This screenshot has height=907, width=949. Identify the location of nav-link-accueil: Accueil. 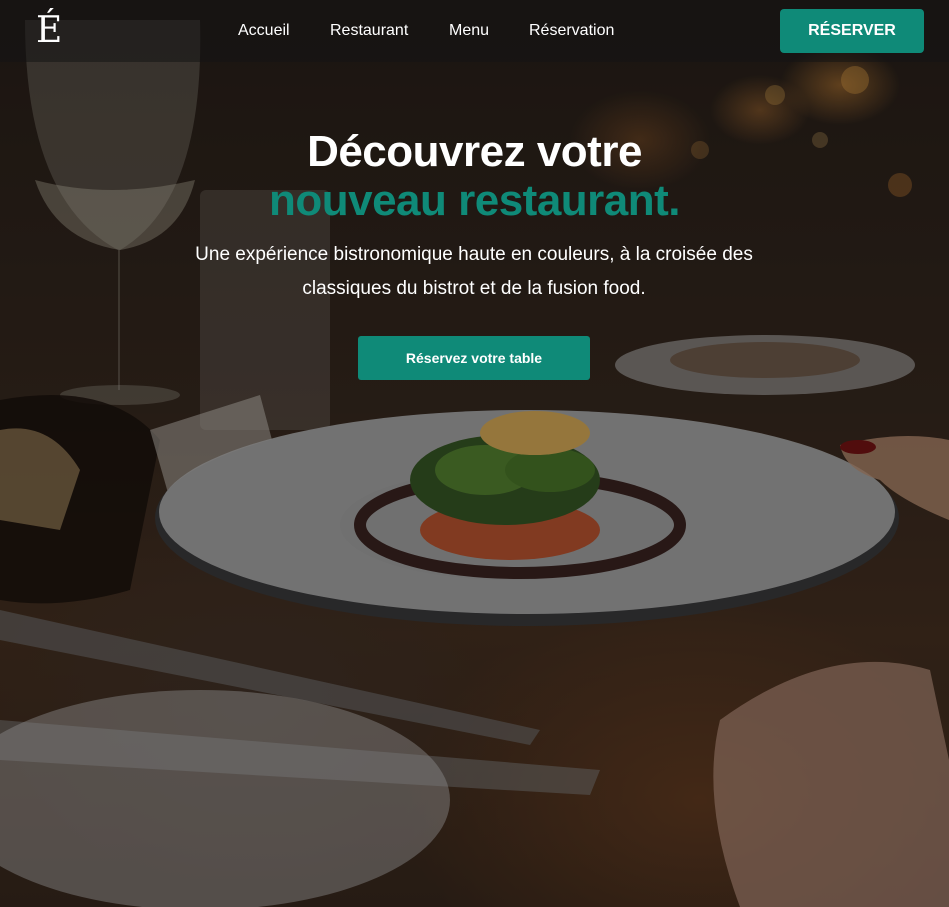
(264, 31).